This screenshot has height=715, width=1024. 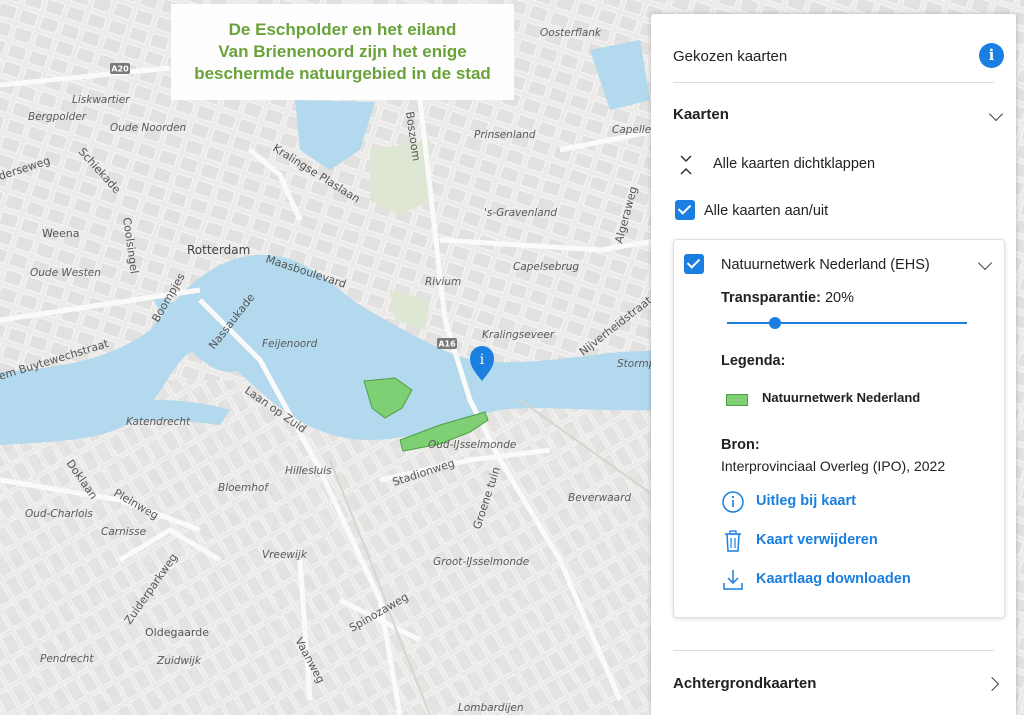 I want to click on map-label-capelsebrug: Capelsebrug, so click(x=546, y=267).